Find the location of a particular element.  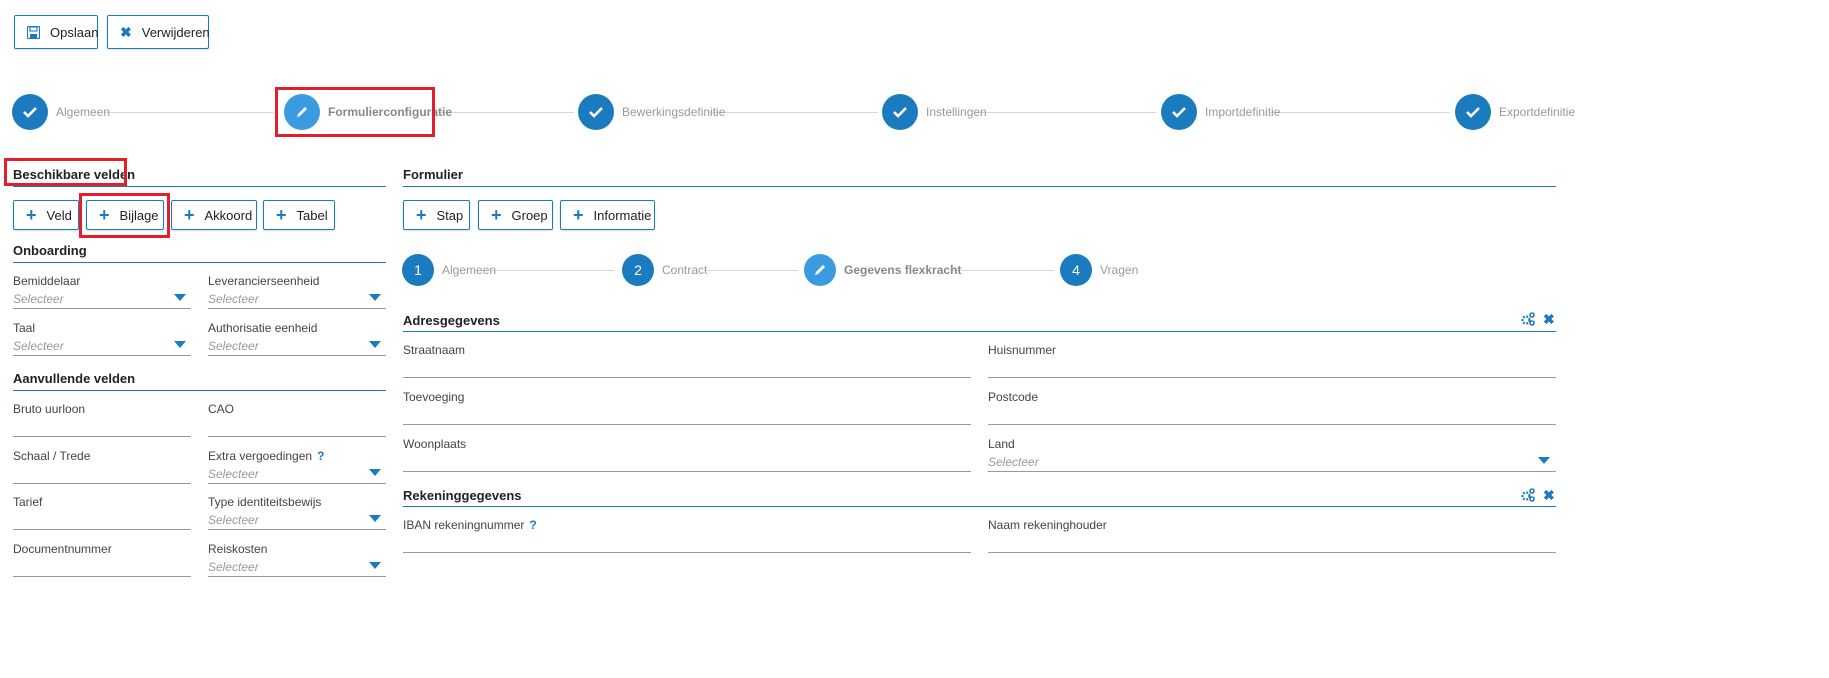

land-select: Land Selecteer is located at coordinates (1272, 455).